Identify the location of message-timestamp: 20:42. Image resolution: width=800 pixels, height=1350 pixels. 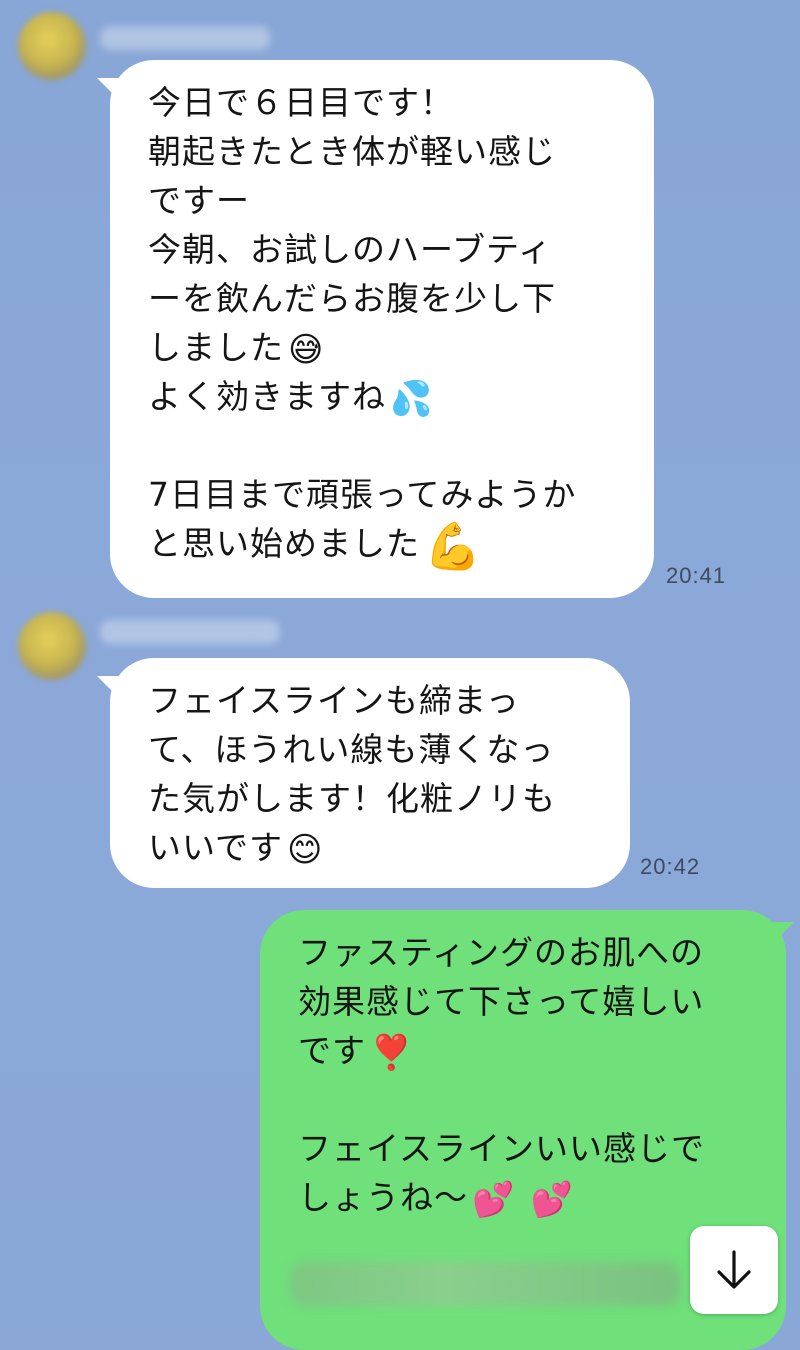
(670, 866).